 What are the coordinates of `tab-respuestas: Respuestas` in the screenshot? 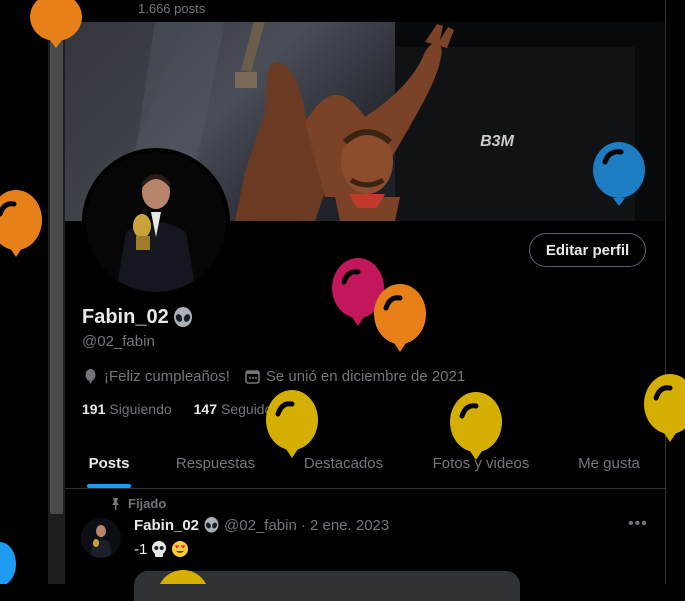 It's located at (215, 463).